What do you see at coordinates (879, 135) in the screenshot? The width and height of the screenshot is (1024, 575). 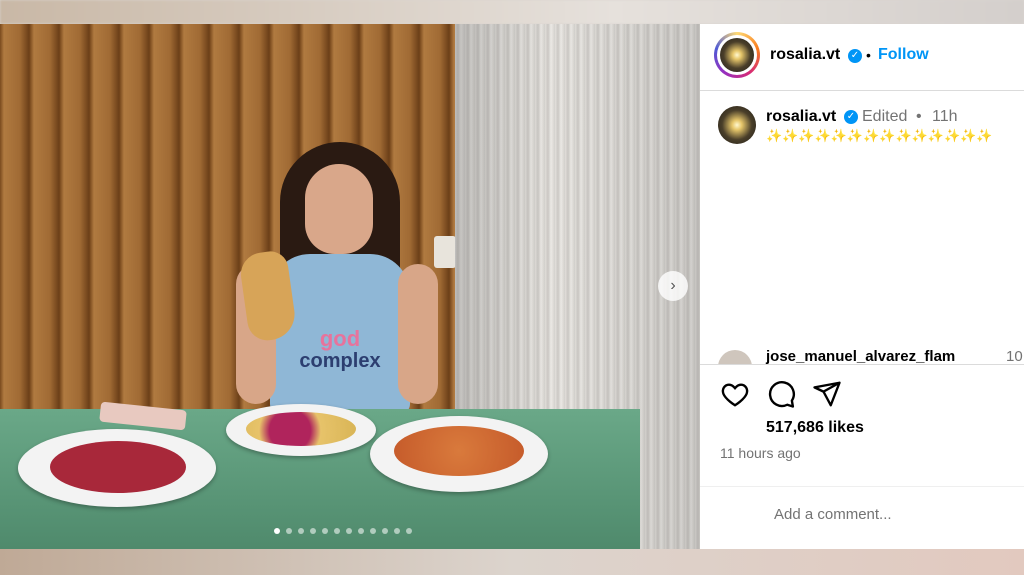 I see `post-caption: ✨✨✨✨✨✨✨✨✨✨✨✨✨✨` at bounding box center [879, 135].